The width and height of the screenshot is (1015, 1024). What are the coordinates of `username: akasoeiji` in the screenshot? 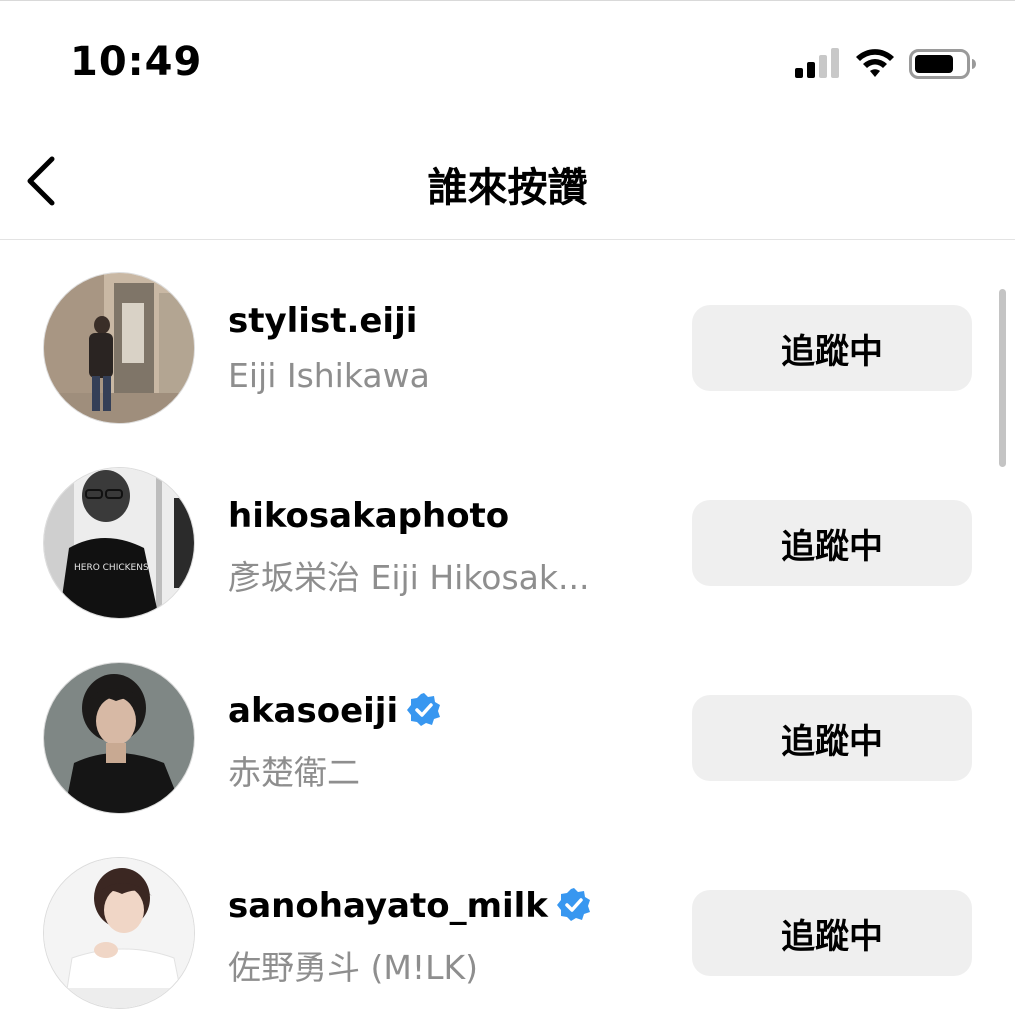 It's located at (335, 711).